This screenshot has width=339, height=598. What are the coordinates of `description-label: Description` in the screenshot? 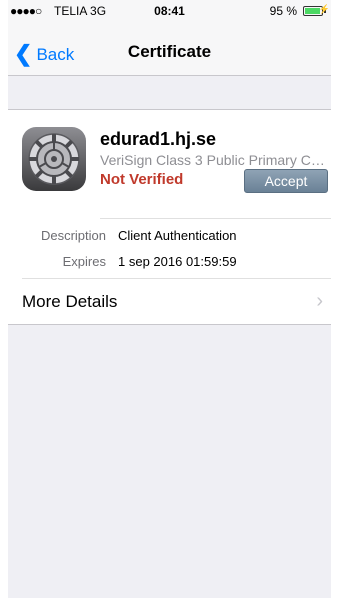 It's located at (73, 235).